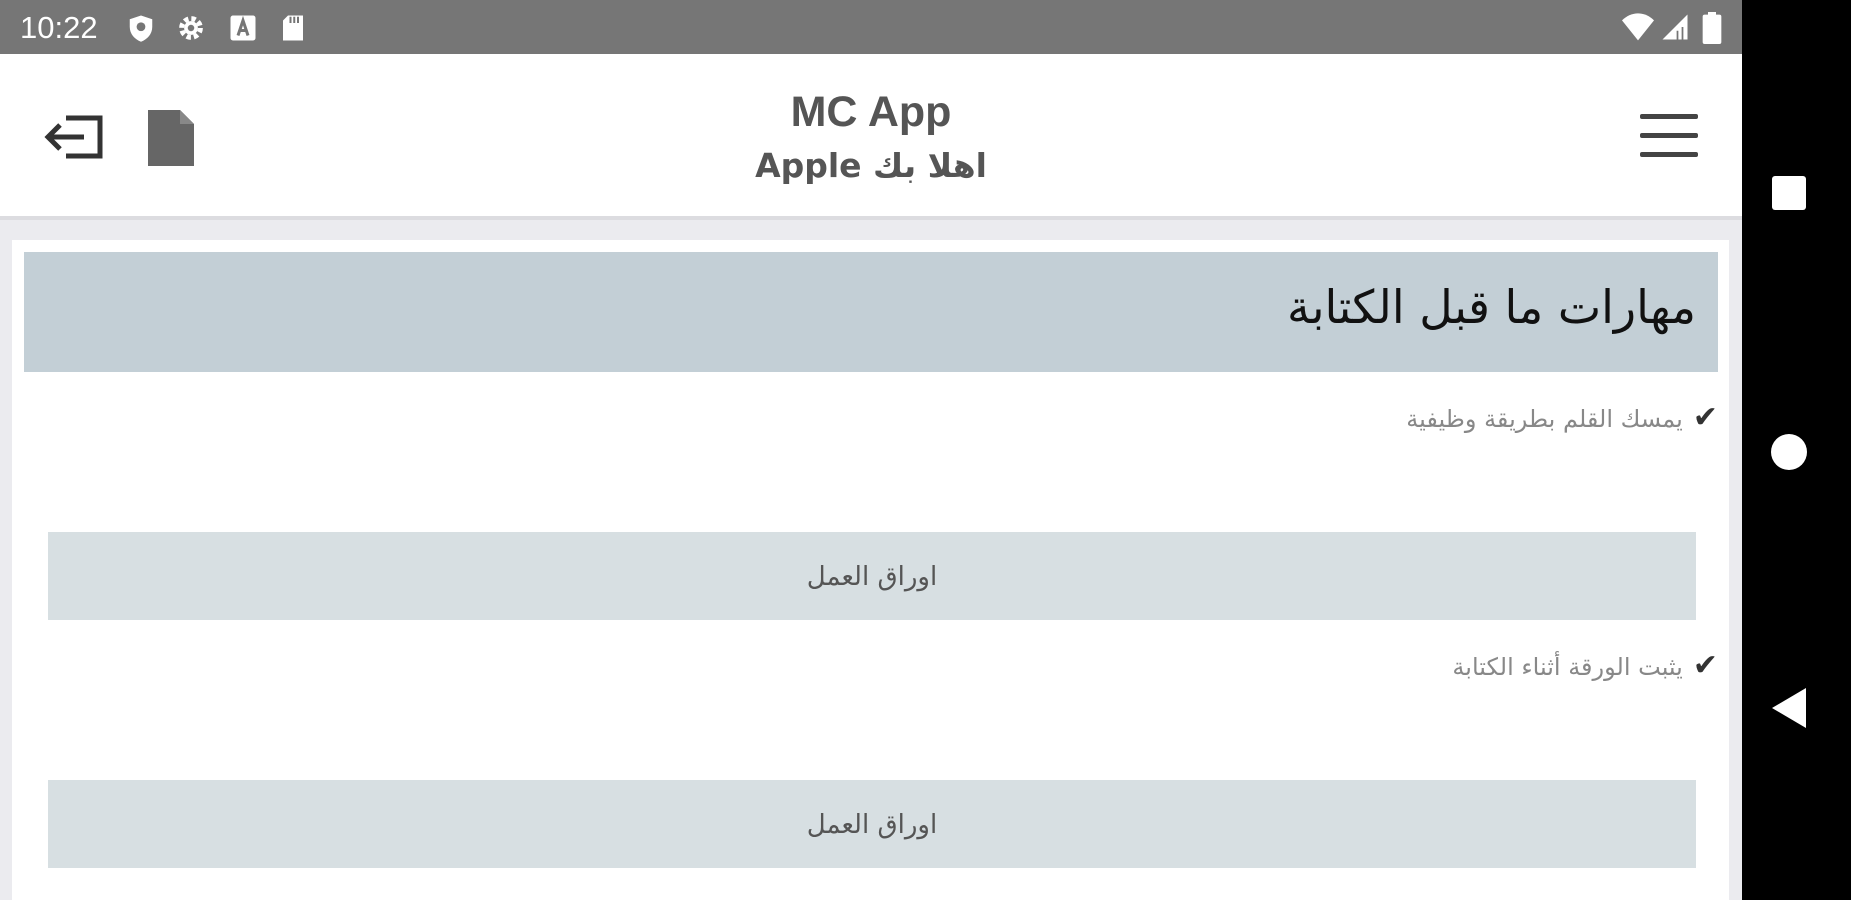  Describe the element at coordinates (1491, 307) in the screenshot. I see `section-title: مهارات ما قبل الكتابة` at that location.